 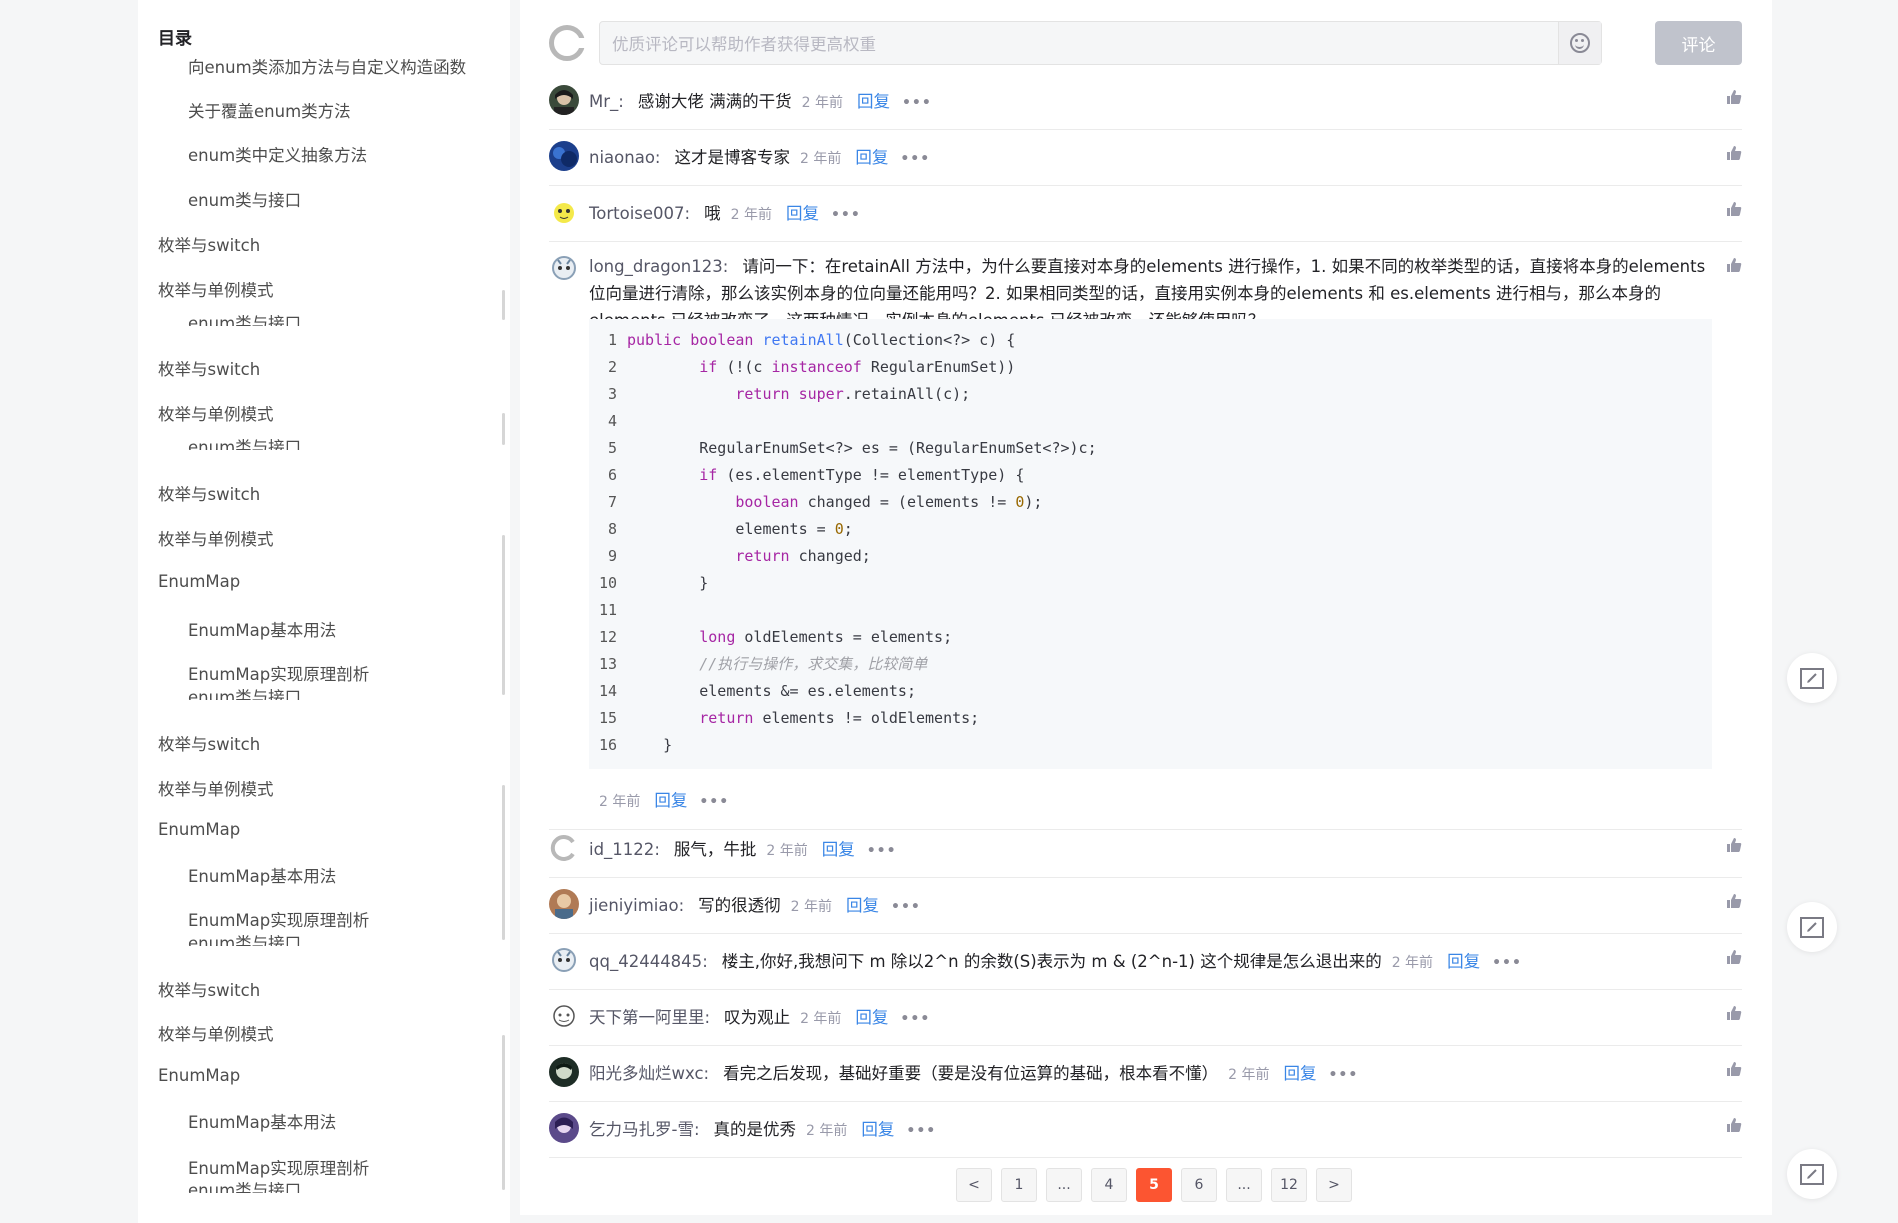 What do you see at coordinates (646, 1072) in the screenshot?
I see `comment-username: 阳光多灿烂wxc` at bounding box center [646, 1072].